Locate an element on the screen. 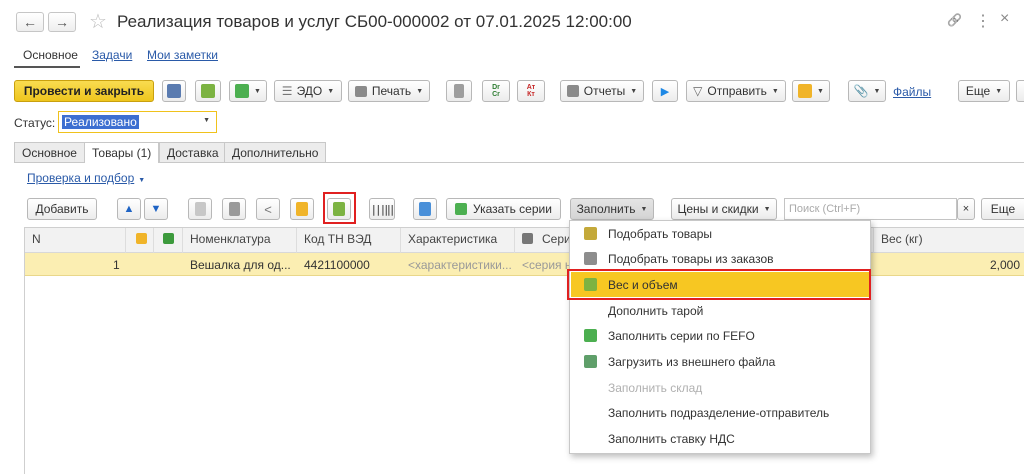  col-header-code: Код ТН ВЭД is located at coordinates (337, 239).